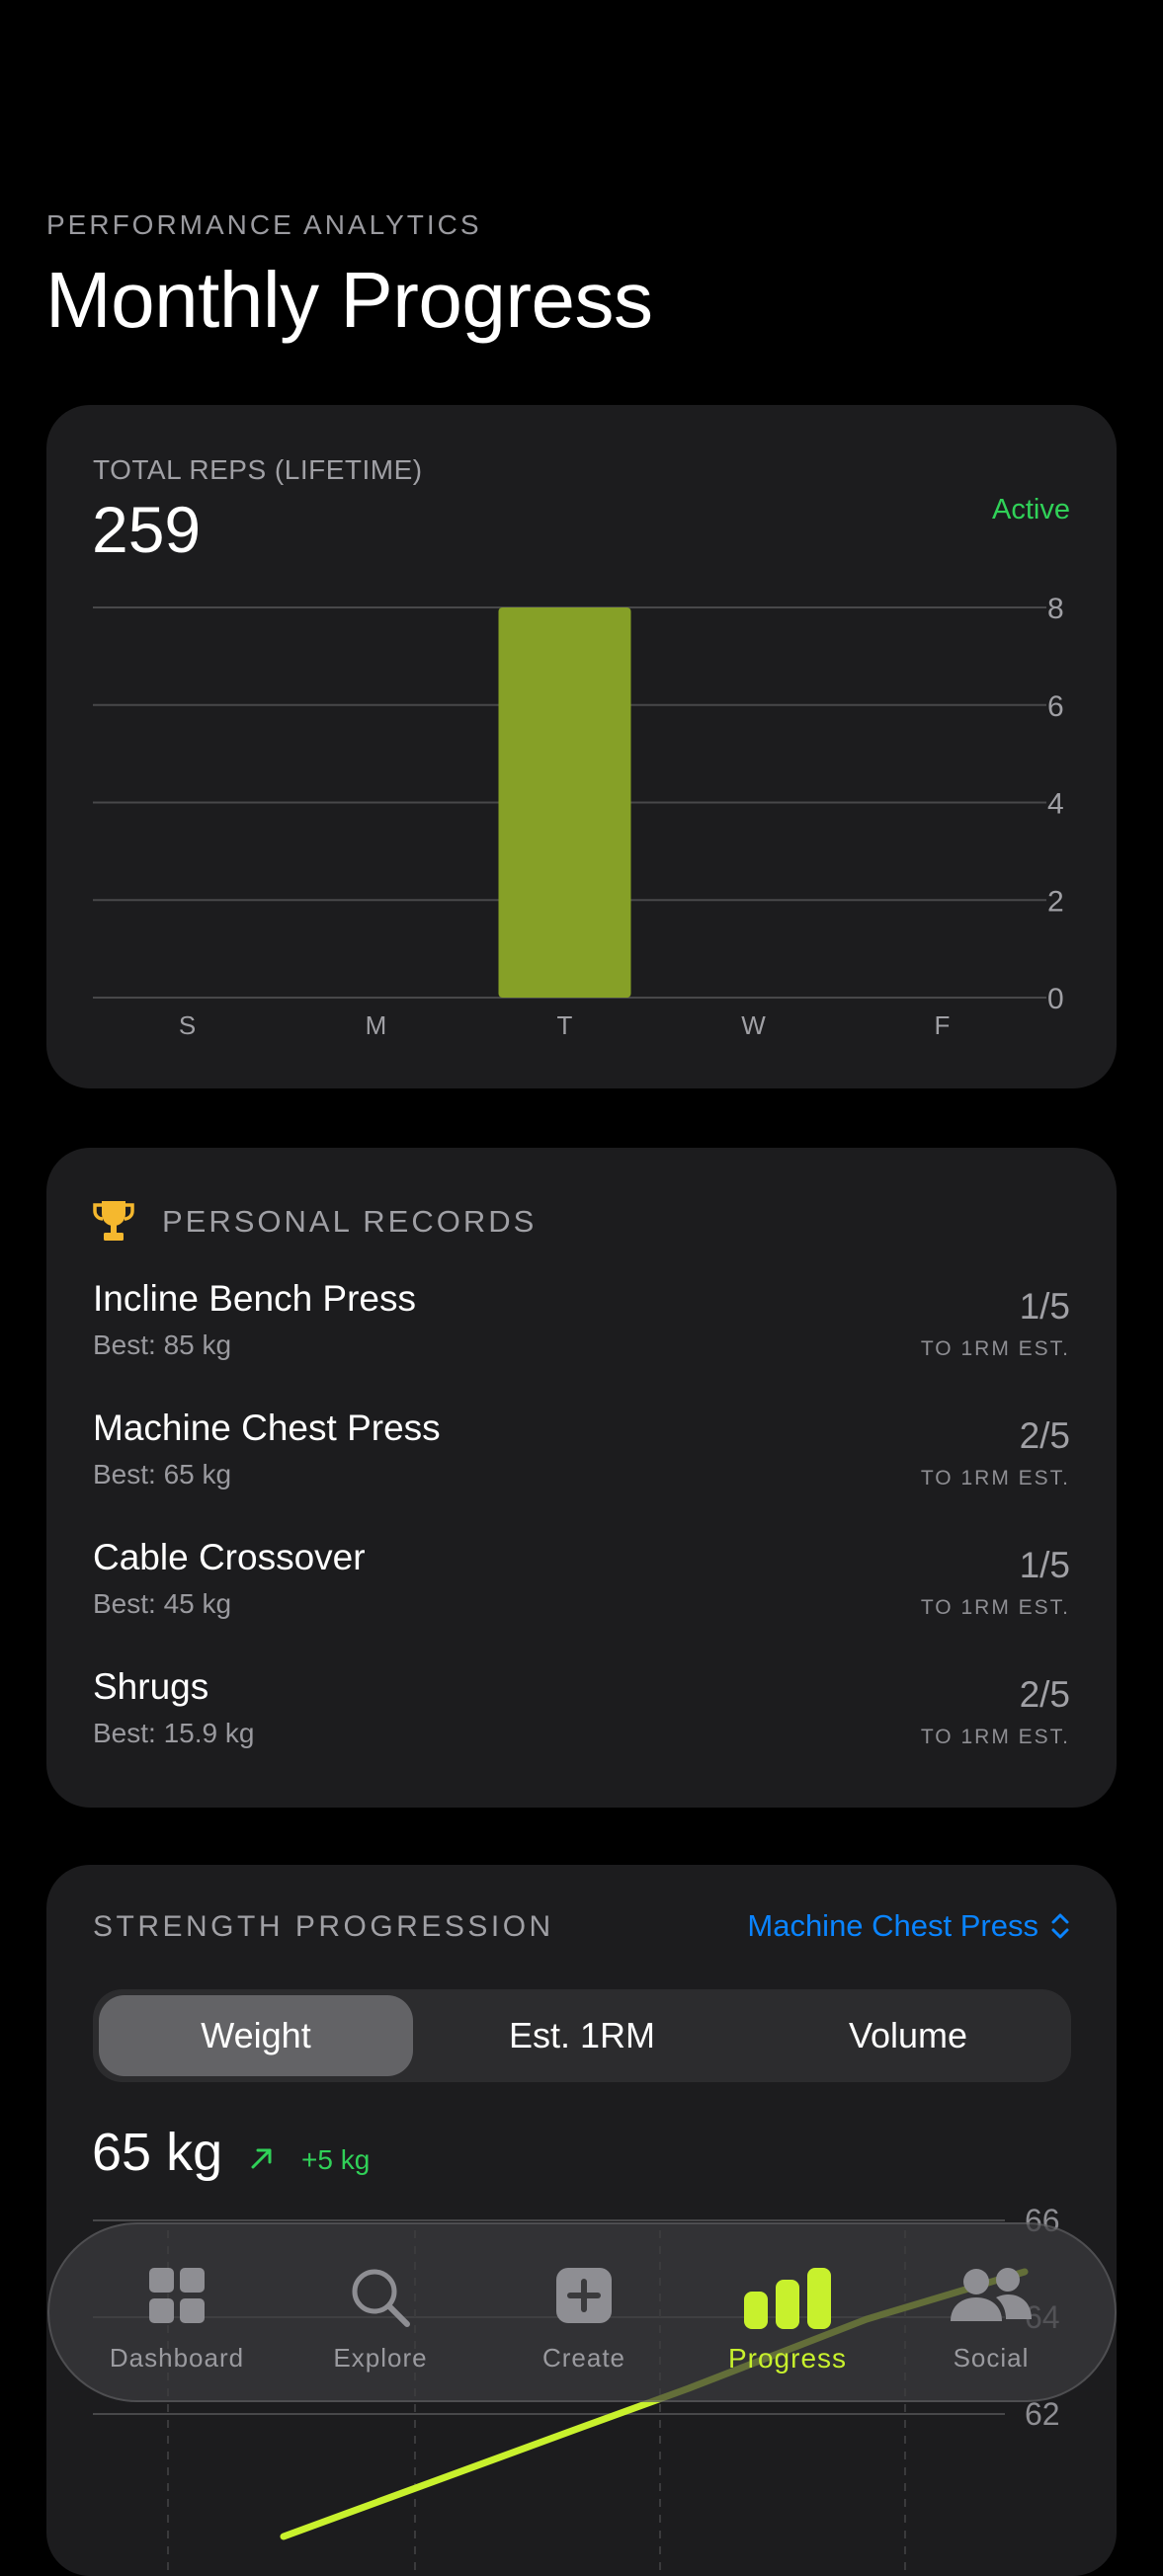 The image size is (1163, 2576). Describe the element at coordinates (380, 2358) in the screenshot. I see `tab-explore-label: Explore` at that location.